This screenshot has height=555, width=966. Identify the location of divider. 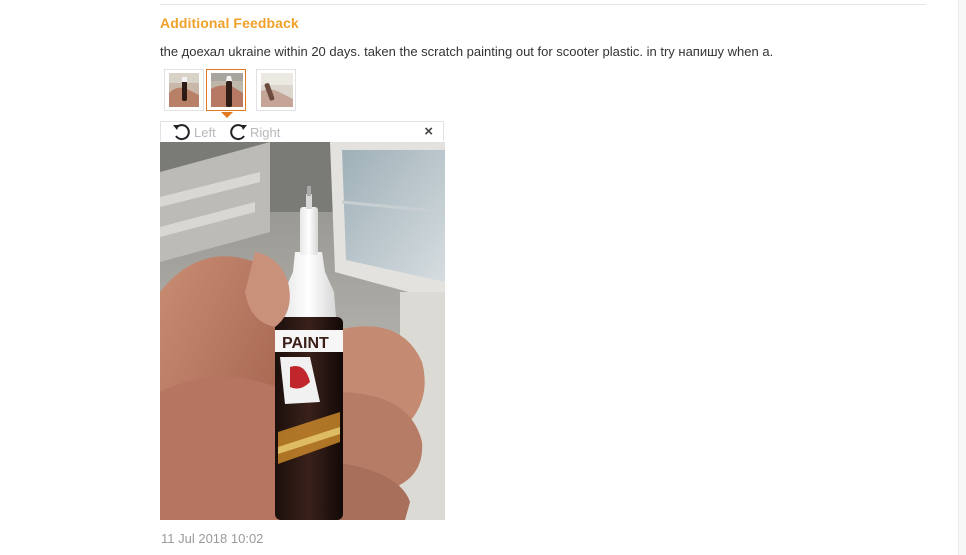
(543, 4).